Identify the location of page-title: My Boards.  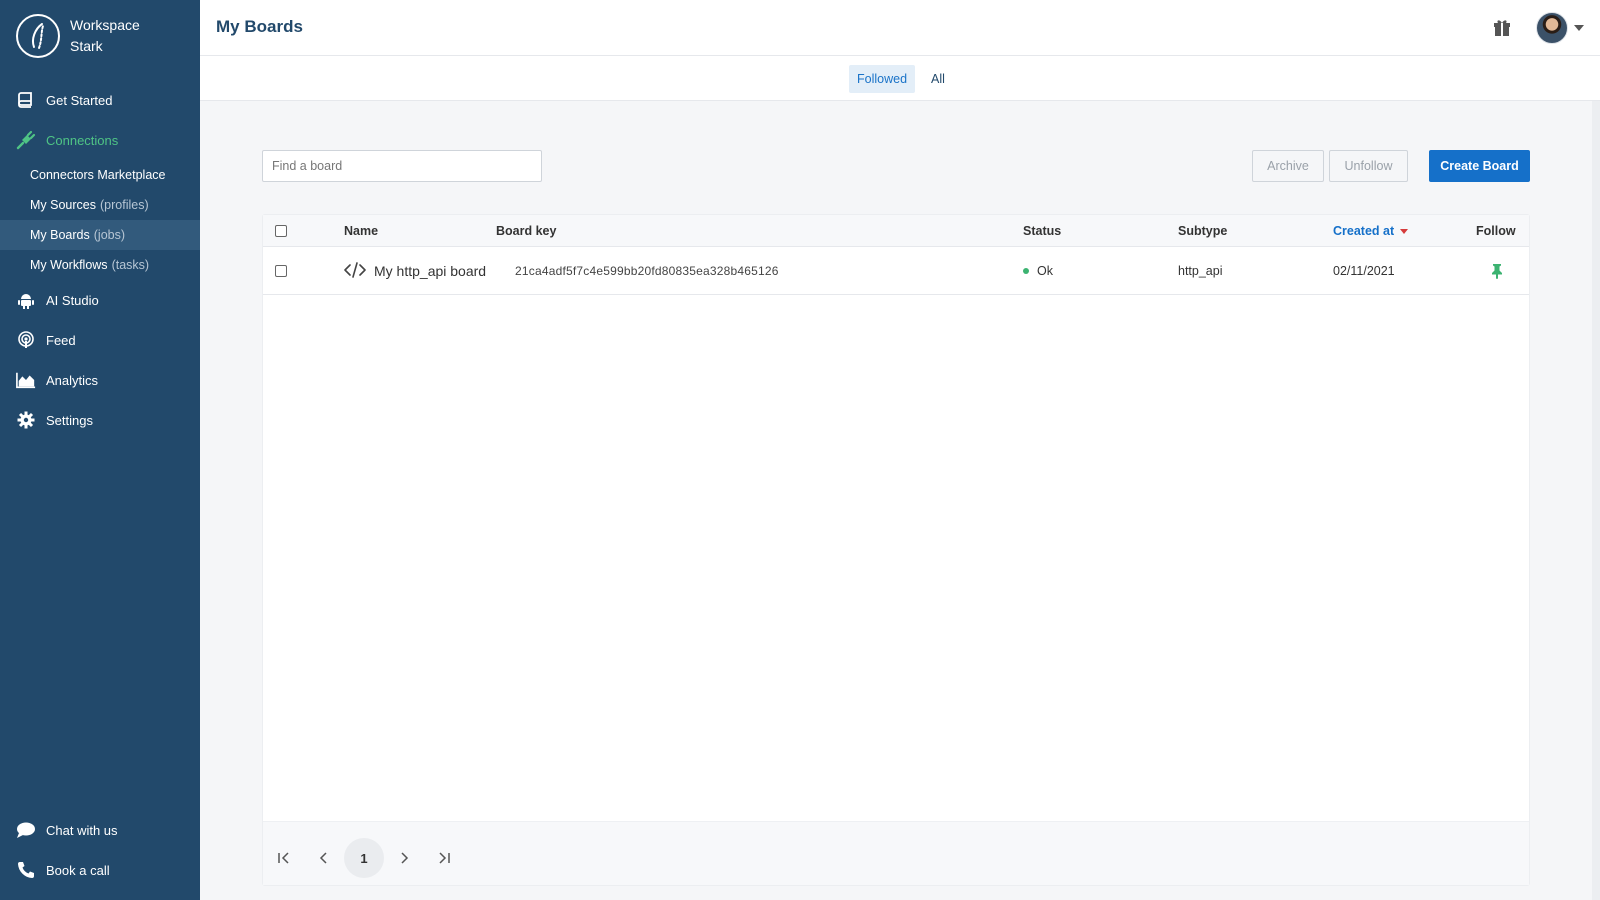
(259, 26).